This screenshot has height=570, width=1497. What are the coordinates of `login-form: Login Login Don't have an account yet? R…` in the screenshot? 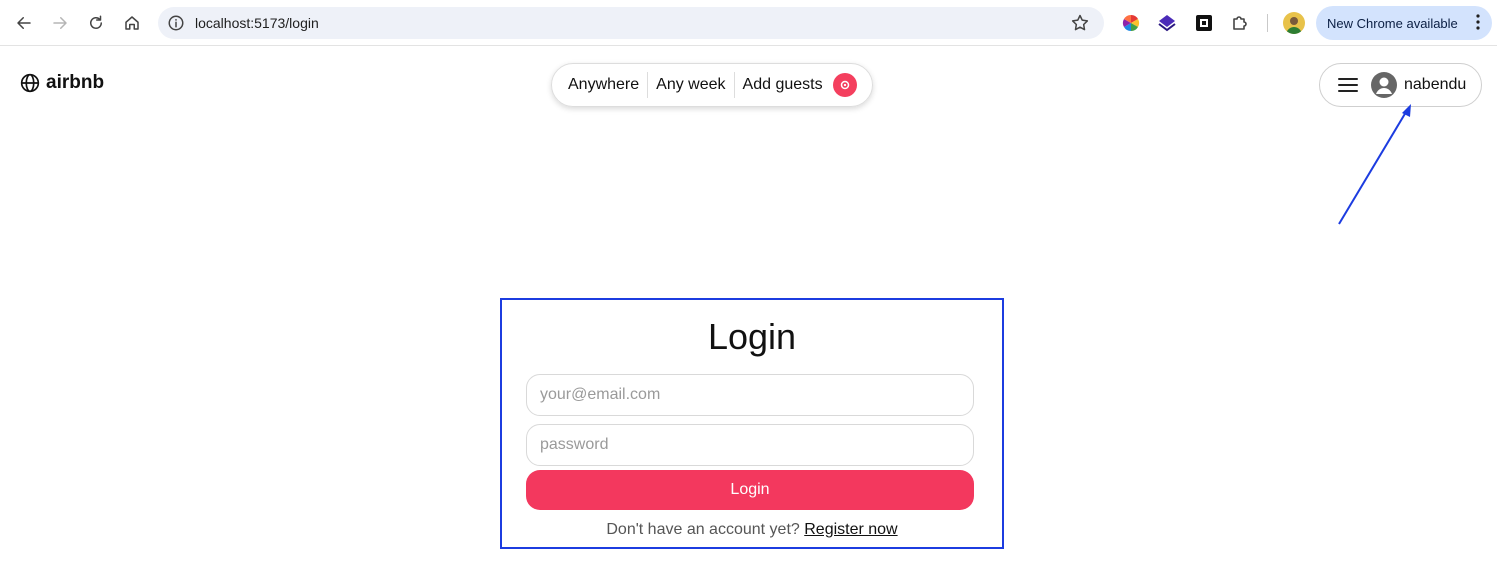 It's located at (752, 423).